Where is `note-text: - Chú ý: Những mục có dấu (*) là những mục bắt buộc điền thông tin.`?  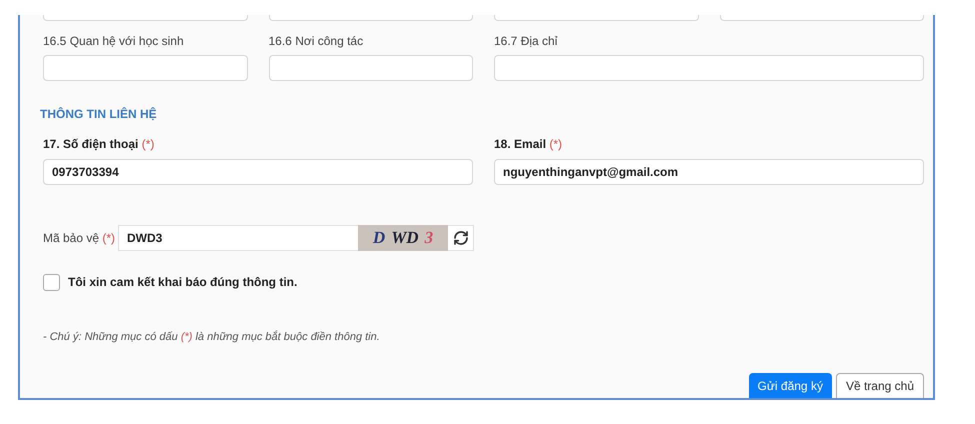
note-text: - Chú ý: Những mục có dấu (*) là những mục bắt buộc điền thông tin. is located at coordinates (212, 337).